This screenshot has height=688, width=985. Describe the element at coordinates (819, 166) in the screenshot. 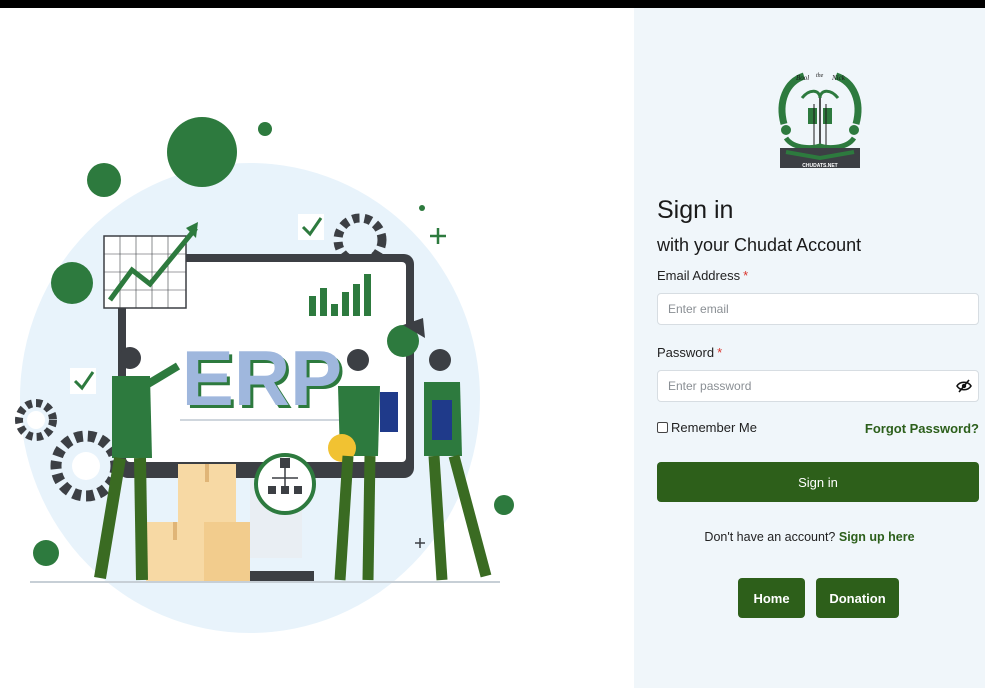

I see `svg-text: CHUDATS.NET` at that location.